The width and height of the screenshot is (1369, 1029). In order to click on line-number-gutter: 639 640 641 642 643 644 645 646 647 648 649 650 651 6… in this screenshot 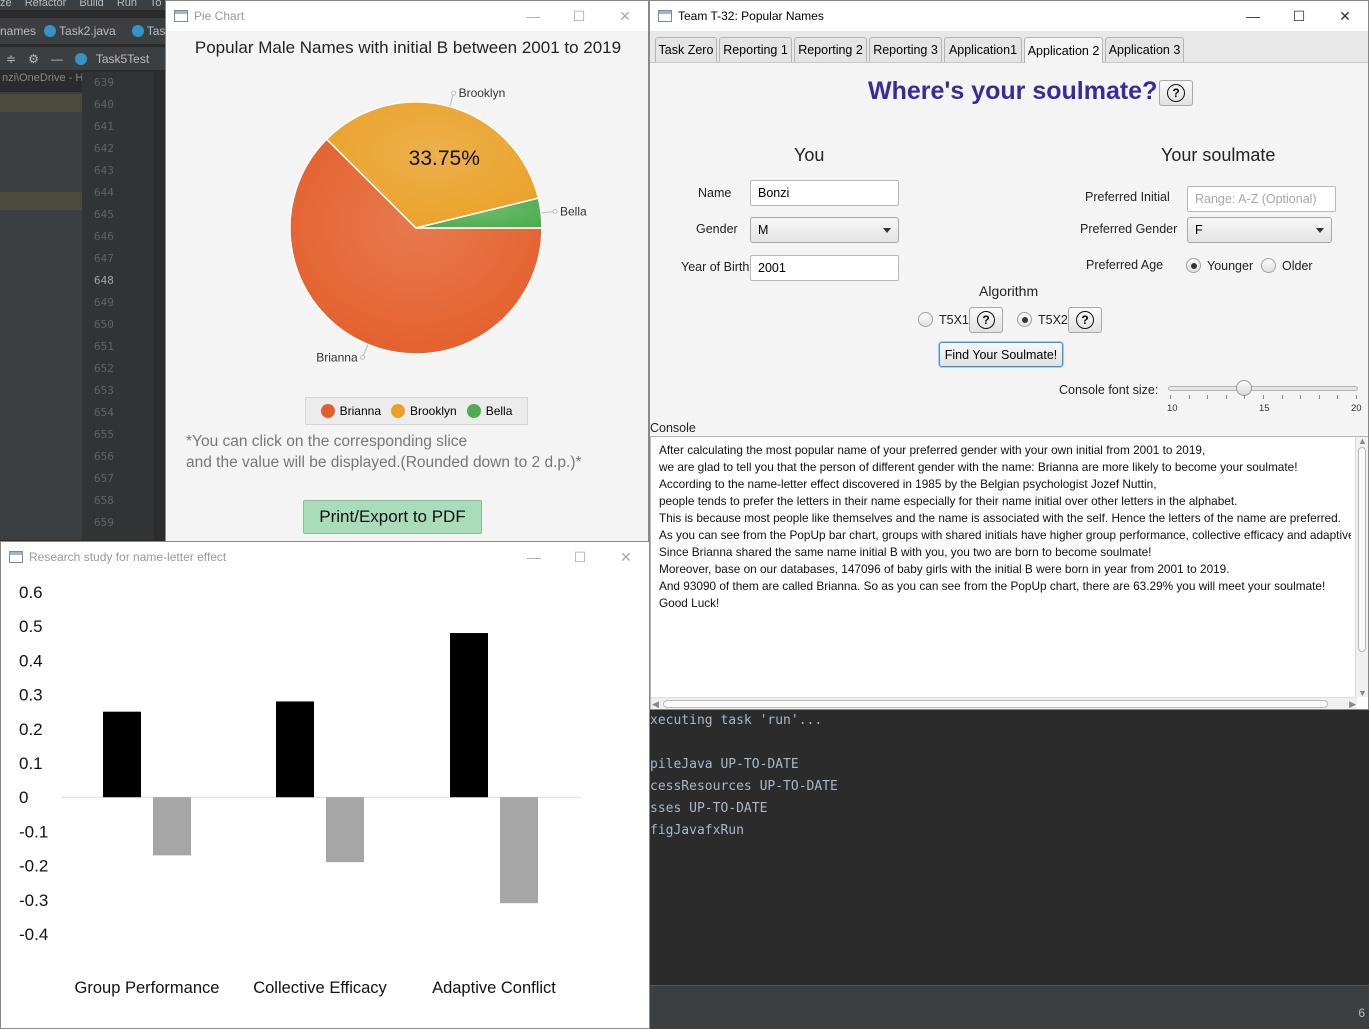, I will do `click(118, 306)`.